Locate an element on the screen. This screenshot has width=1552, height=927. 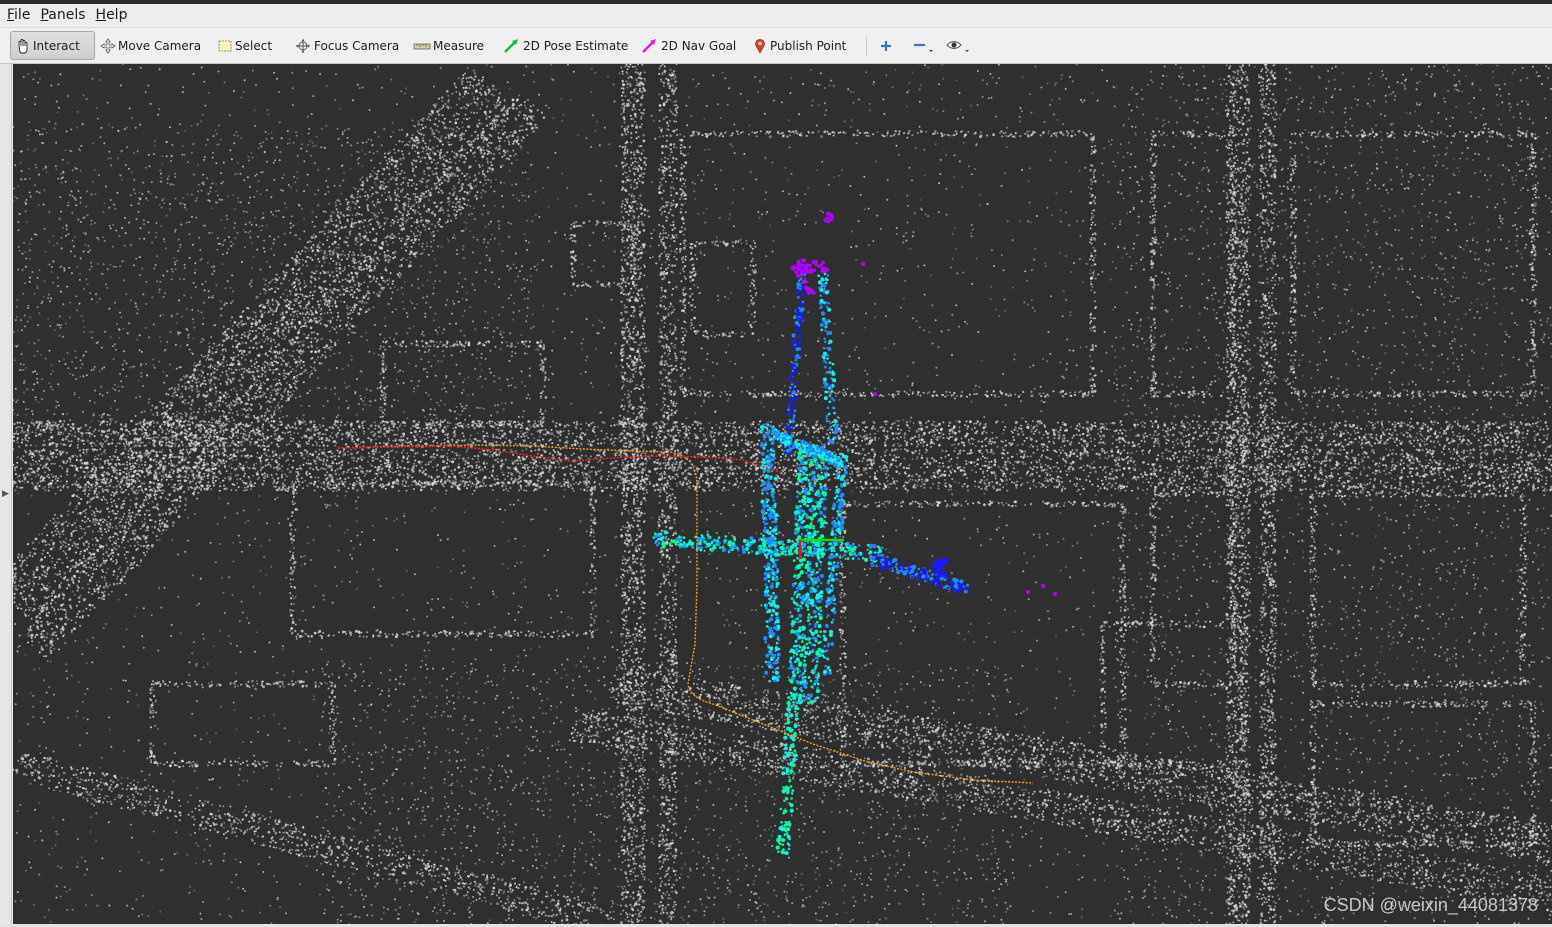
menu-panels-label: anels is located at coordinates (66, 15).